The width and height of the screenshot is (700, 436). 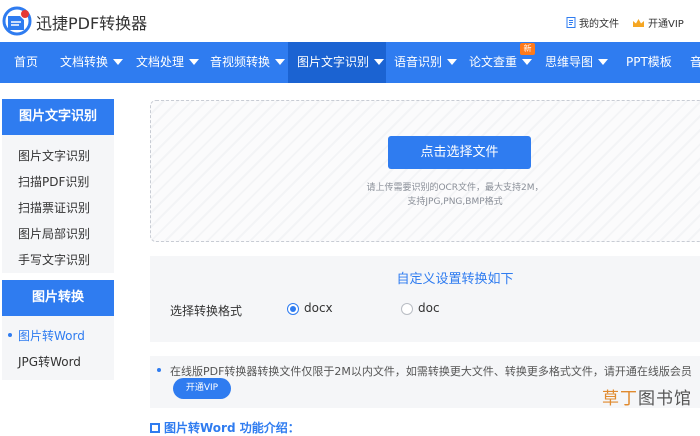 What do you see at coordinates (240, 62) in the screenshot?
I see `nav-av-convert-label: 音视频转换` at bounding box center [240, 62].